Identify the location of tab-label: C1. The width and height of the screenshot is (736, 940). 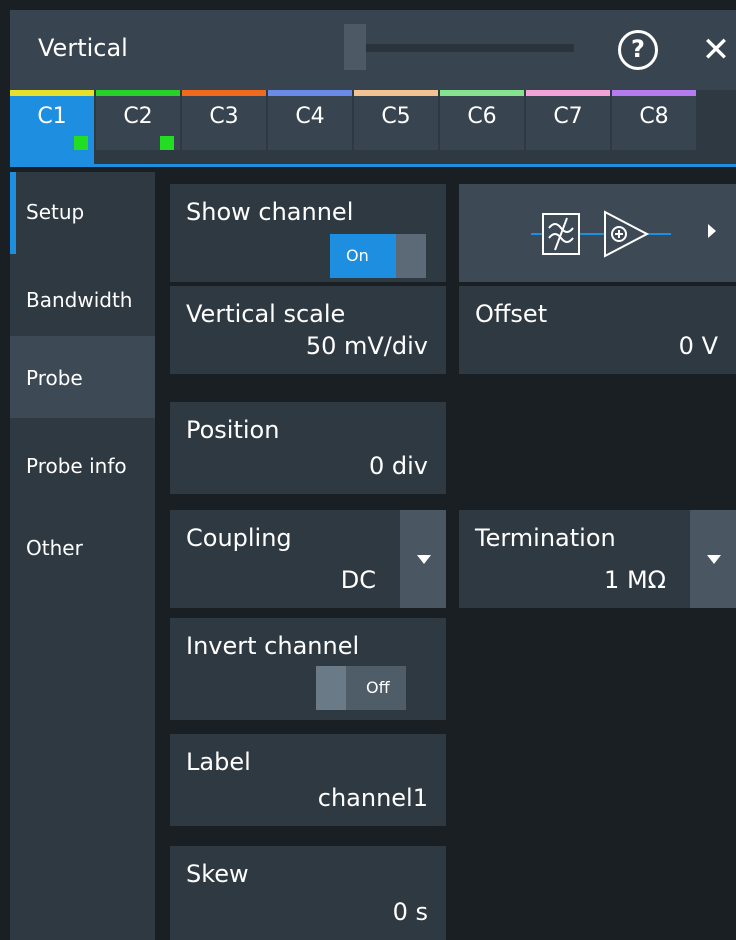
(52, 116).